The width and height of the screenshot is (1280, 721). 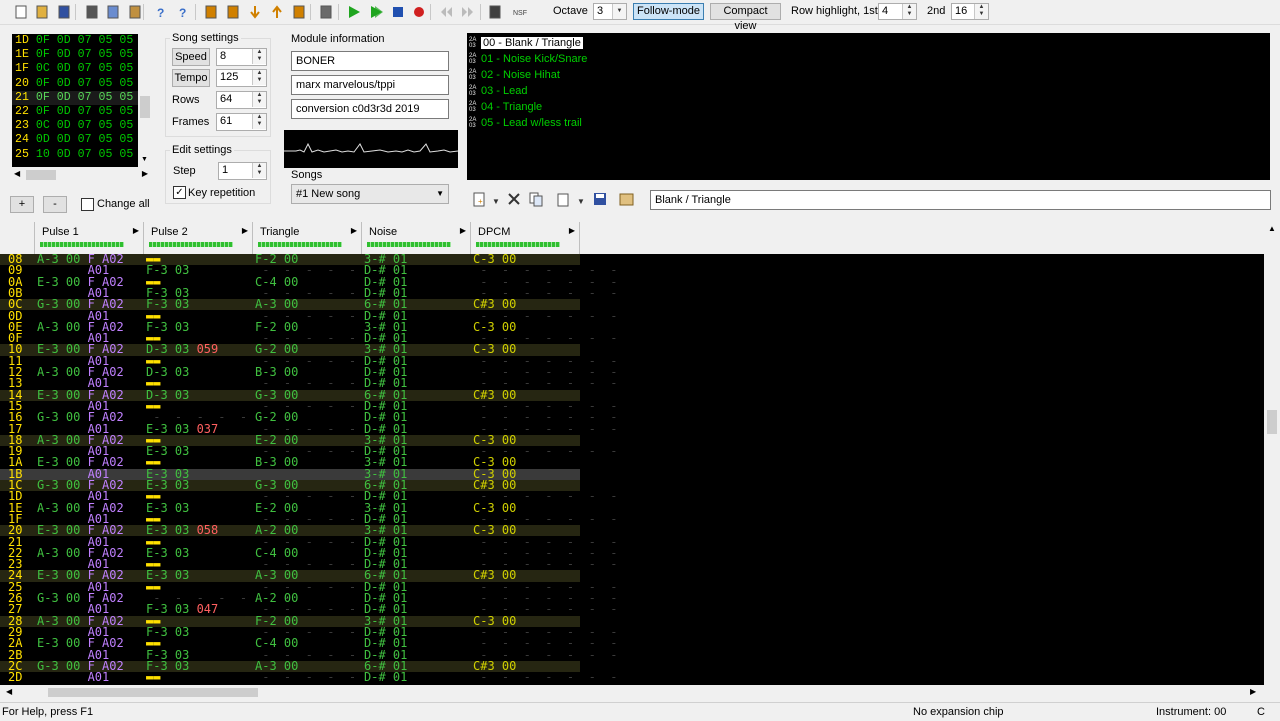 I want to click on song-select: #1 New song ▼, so click(x=370, y=194).